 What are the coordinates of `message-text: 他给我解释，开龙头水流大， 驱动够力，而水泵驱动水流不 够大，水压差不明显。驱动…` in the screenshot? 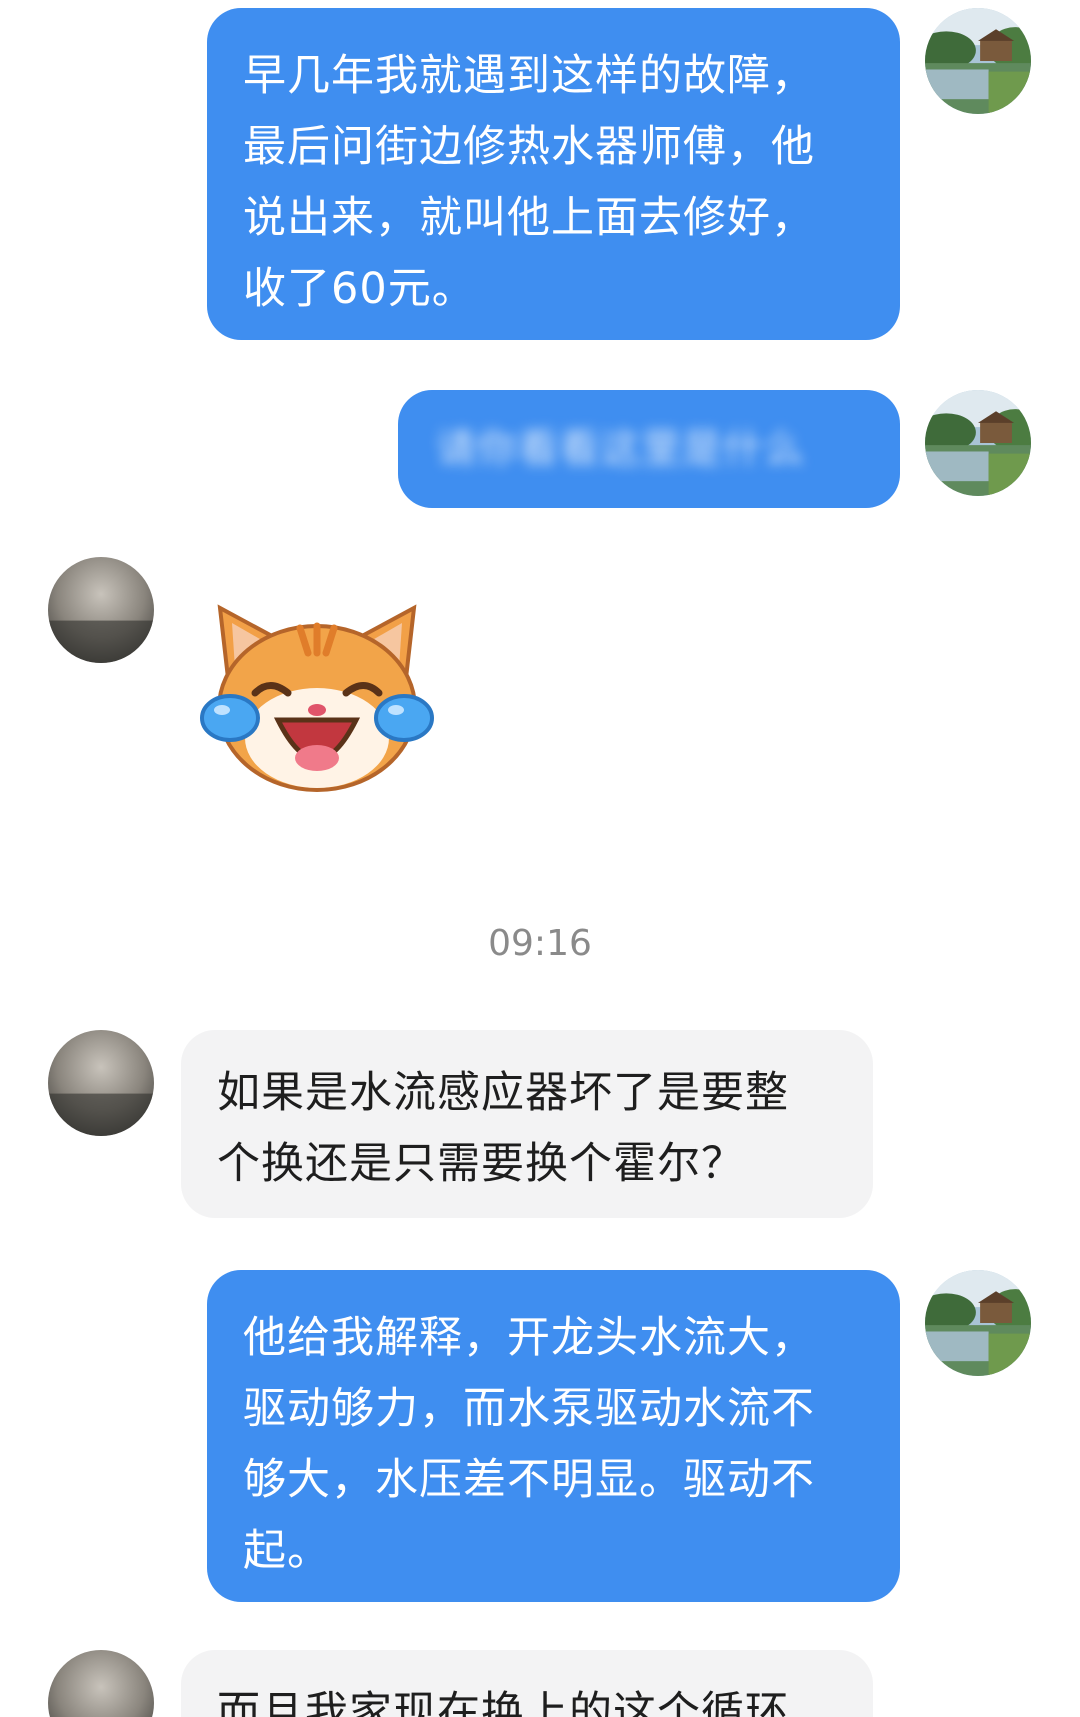 It's located at (529, 1444).